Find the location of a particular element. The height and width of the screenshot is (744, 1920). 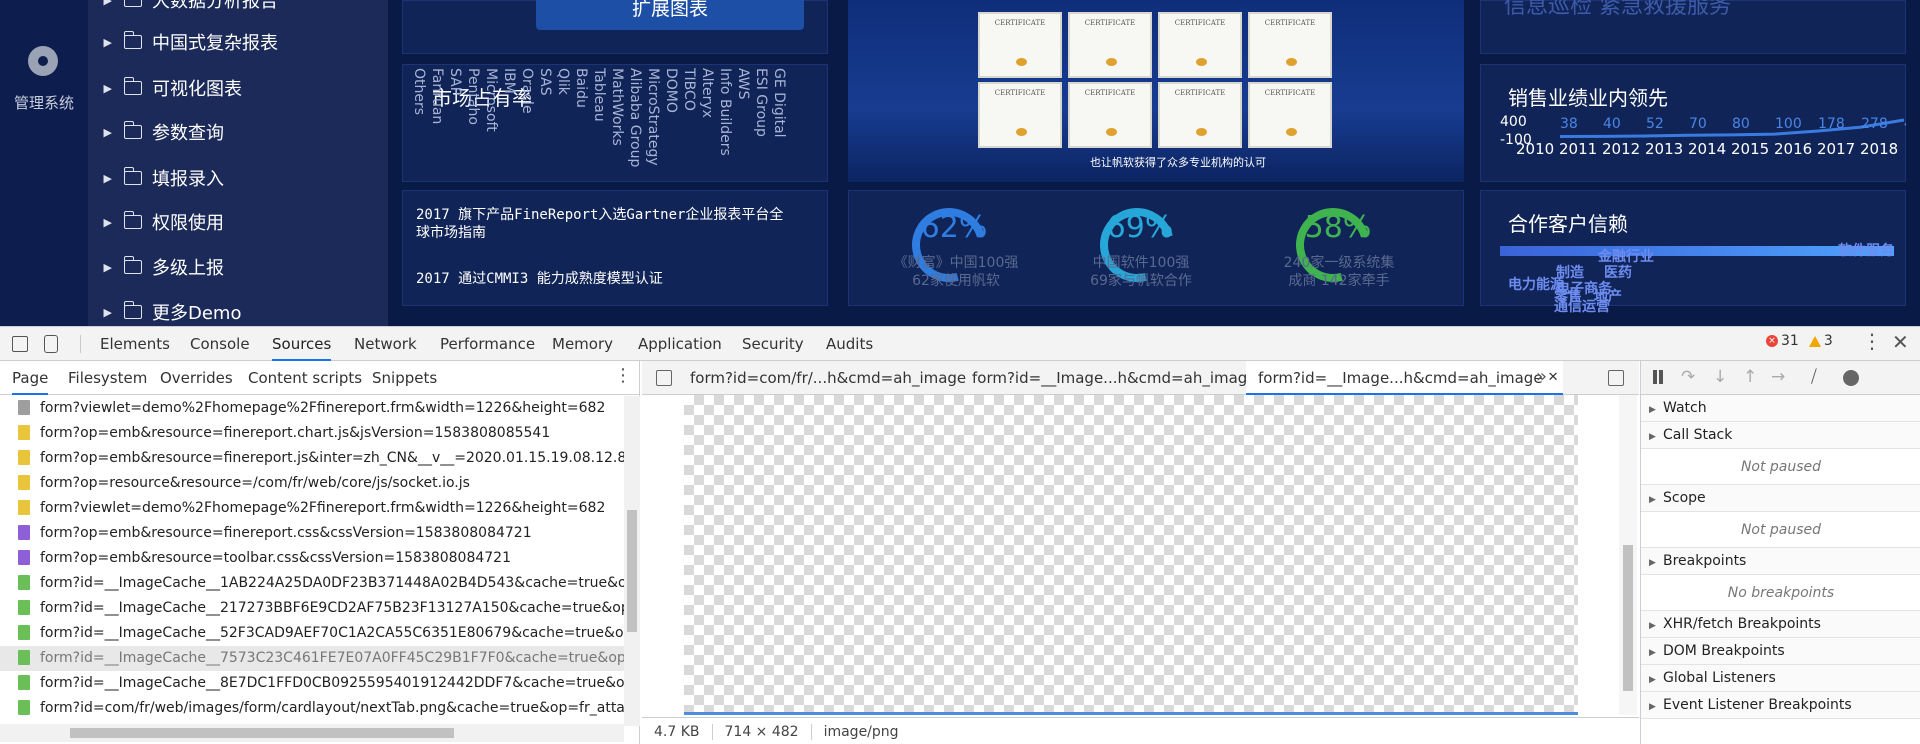

step-out-icon: ↑ is located at coordinates (1750, 377).